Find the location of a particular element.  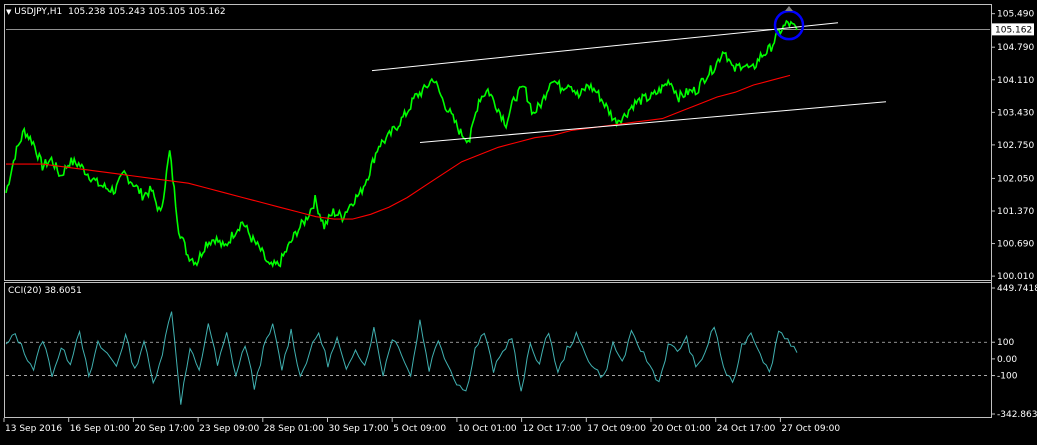

time-tick-label: 23 Sep 09:00 is located at coordinates (229, 429).